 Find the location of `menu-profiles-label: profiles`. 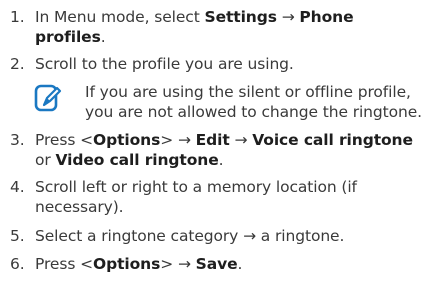

menu-profiles-label: profiles is located at coordinates (68, 37).